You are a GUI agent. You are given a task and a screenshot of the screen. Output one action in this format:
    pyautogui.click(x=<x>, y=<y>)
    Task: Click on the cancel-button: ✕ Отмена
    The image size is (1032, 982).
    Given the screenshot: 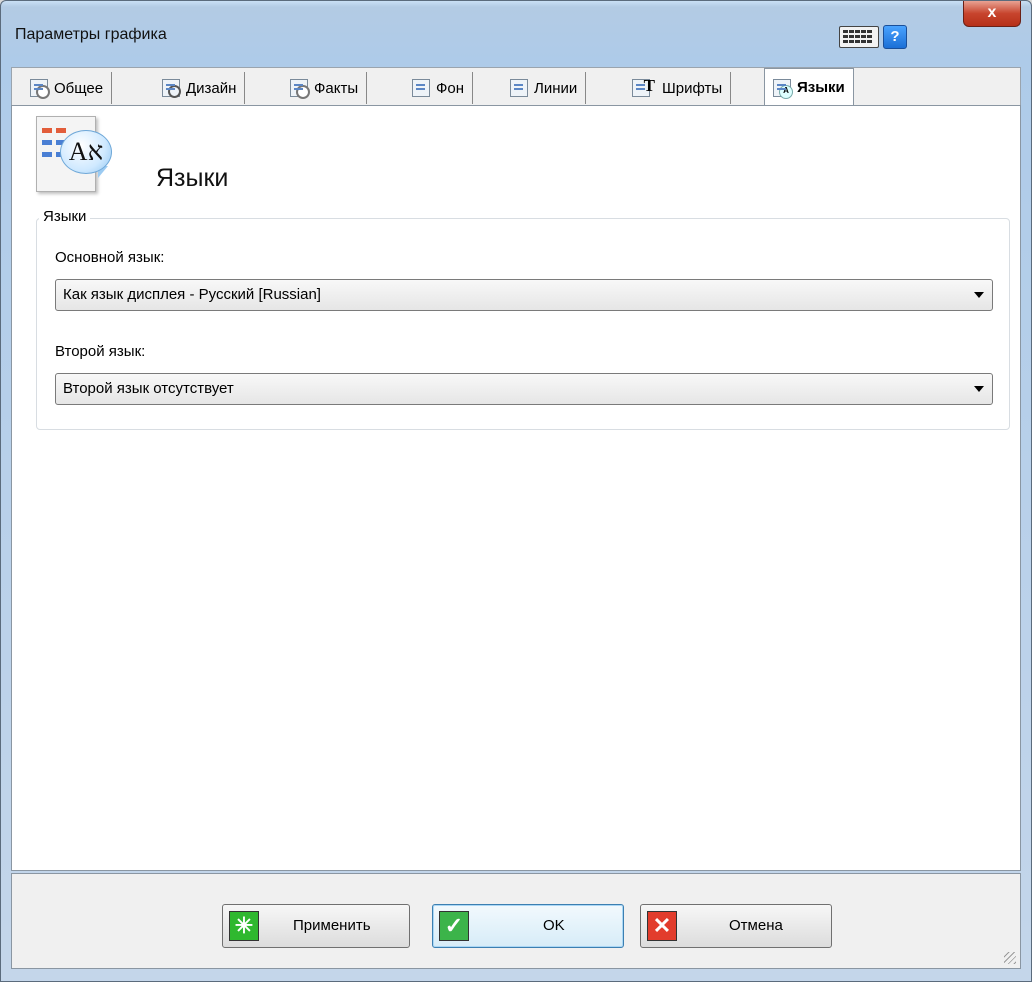 What is the action you would take?
    pyautogui.click(x=736, y=926)
    